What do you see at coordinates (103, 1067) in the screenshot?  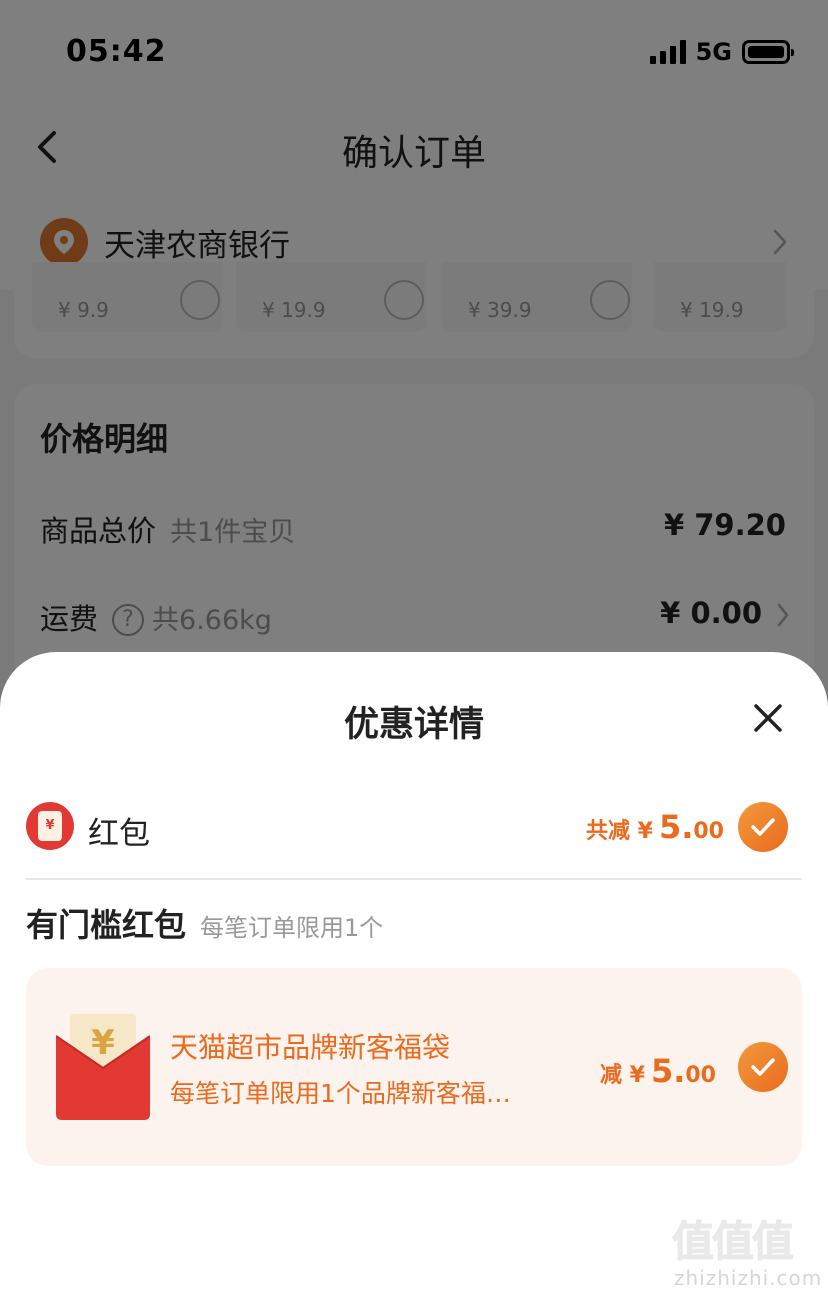 I see `red-envelope-icon: ¥` at bounding box center [103, 1067].